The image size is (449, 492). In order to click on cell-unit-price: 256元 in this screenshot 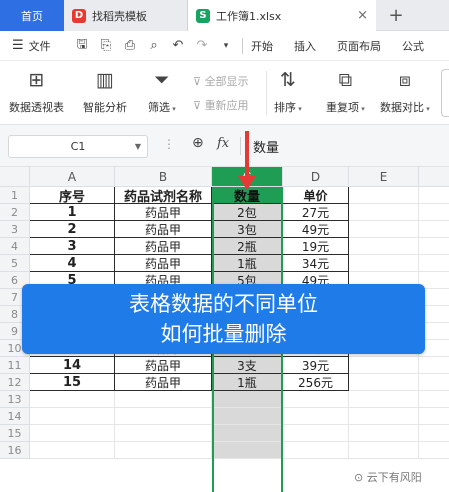, I will do `click(316, 382)`.